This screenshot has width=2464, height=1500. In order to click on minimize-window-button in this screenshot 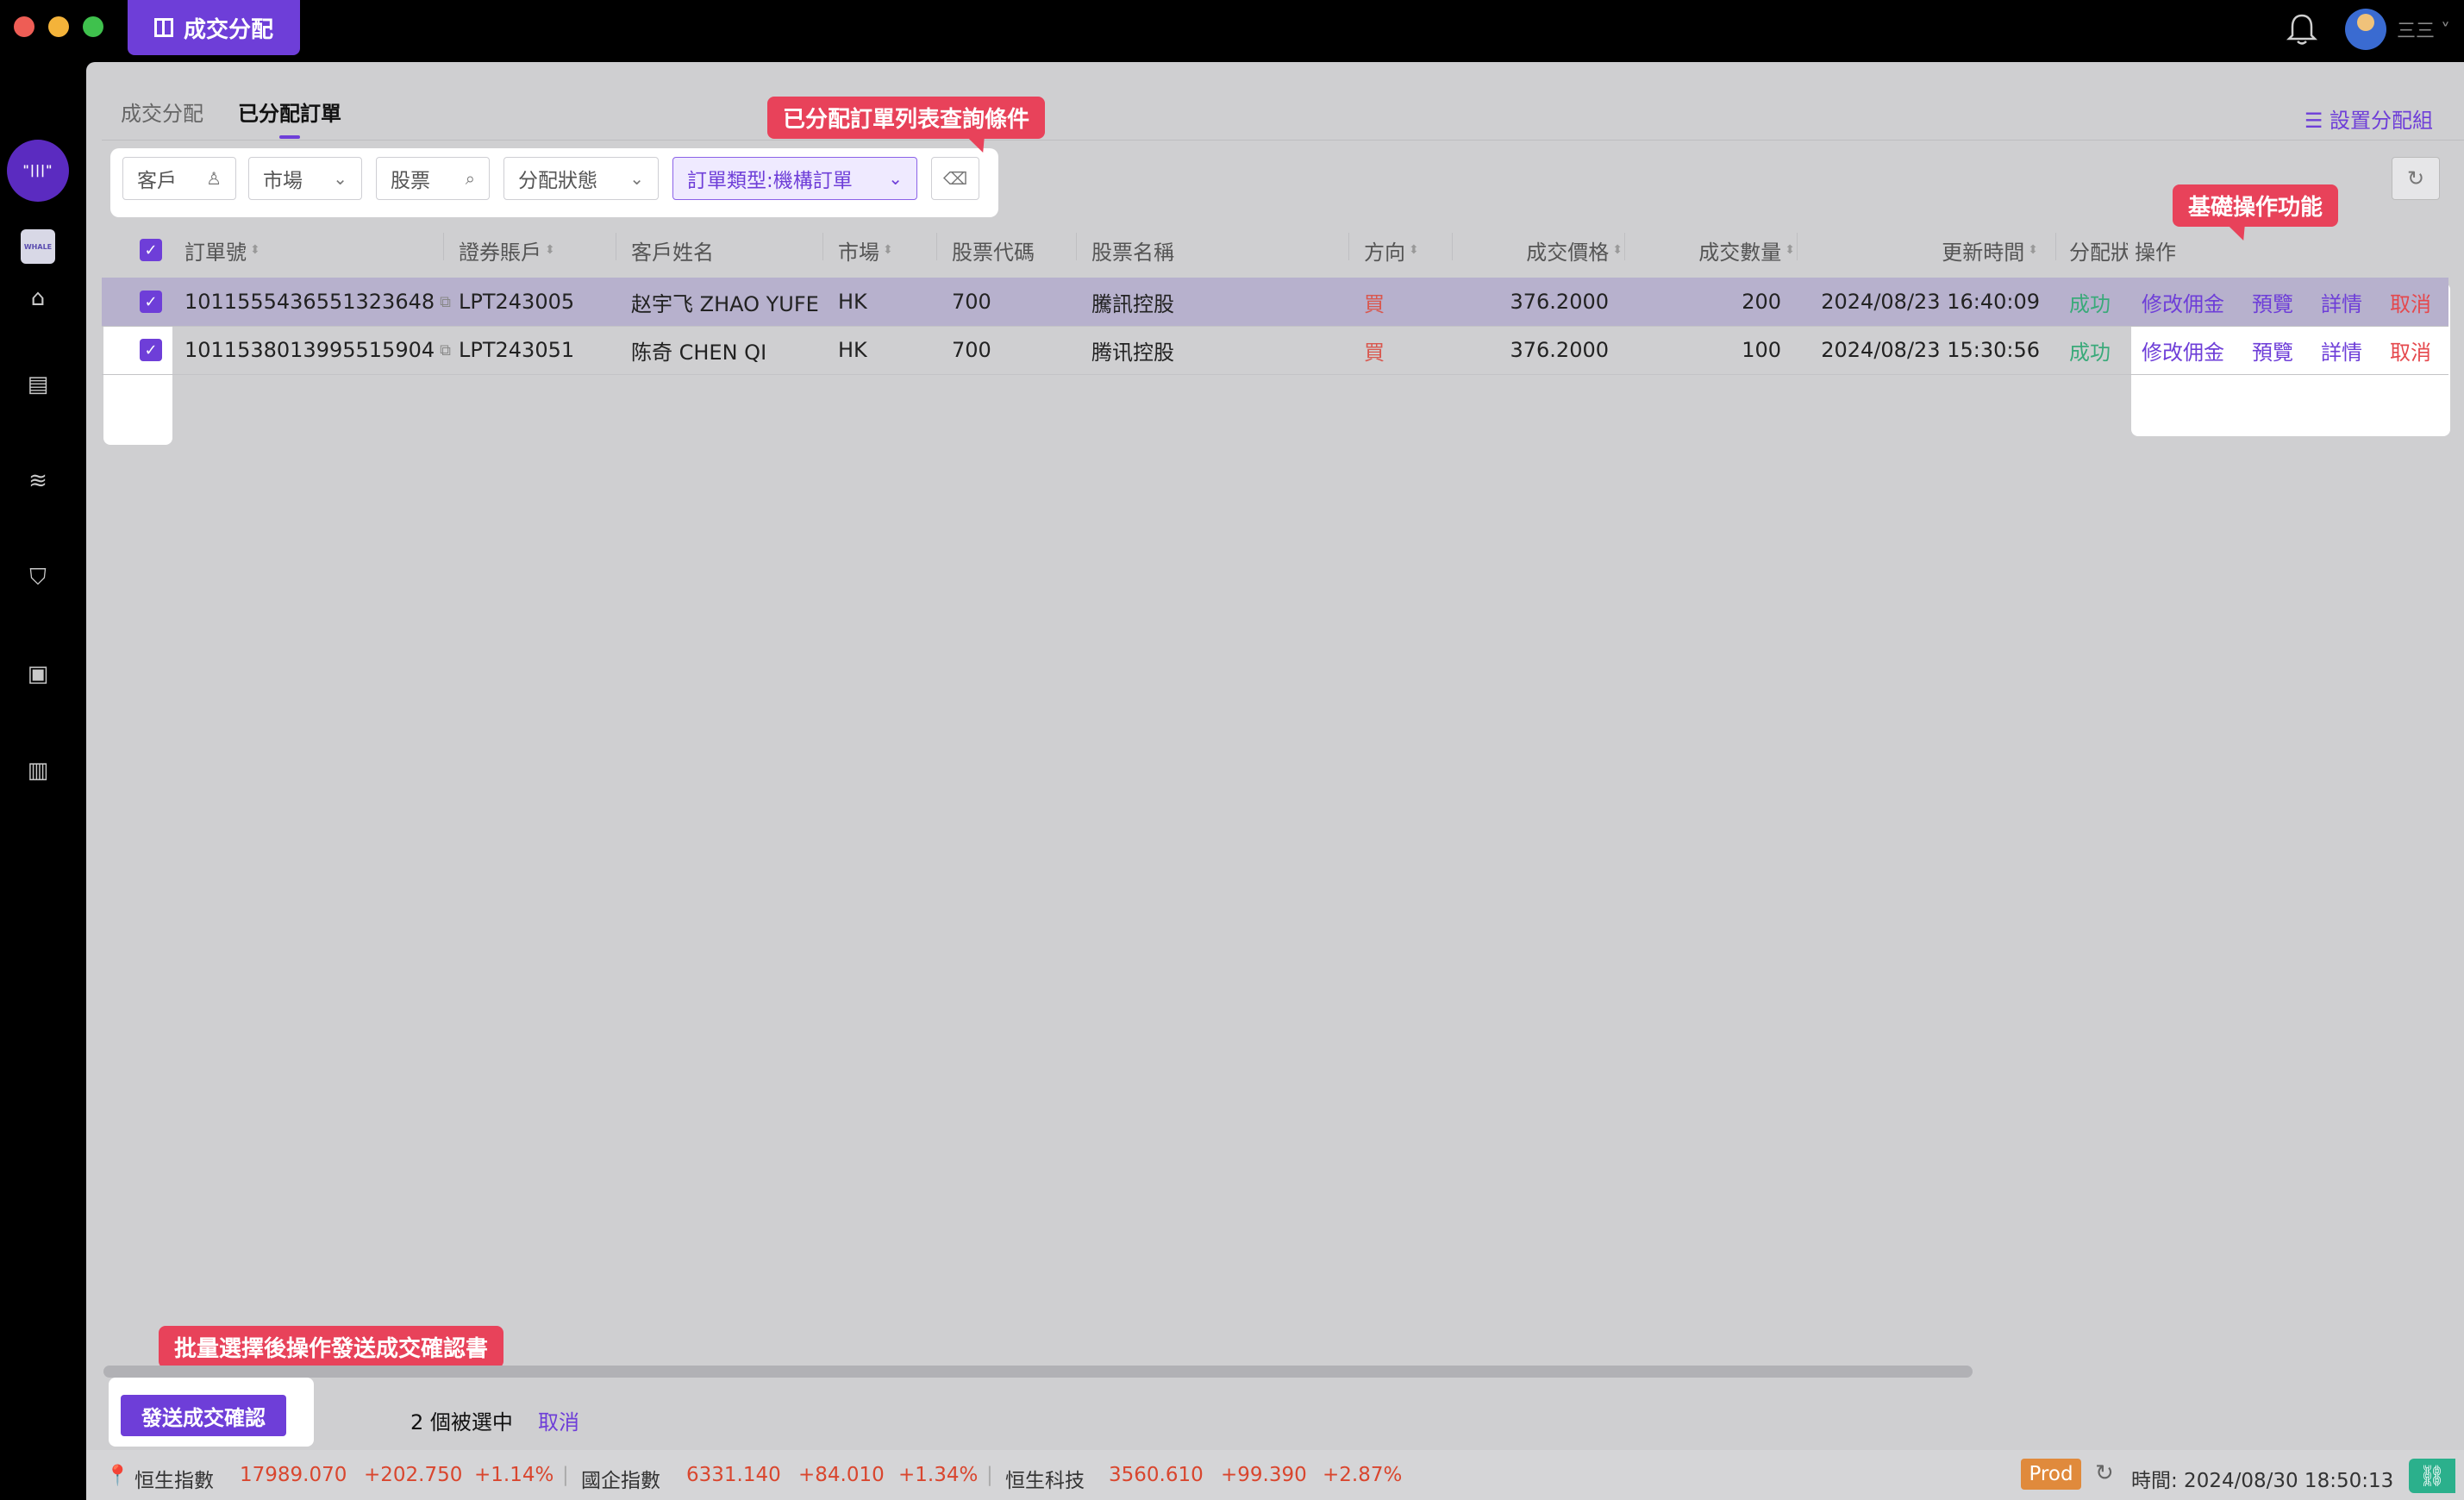, I will do `click(58, 26)`.